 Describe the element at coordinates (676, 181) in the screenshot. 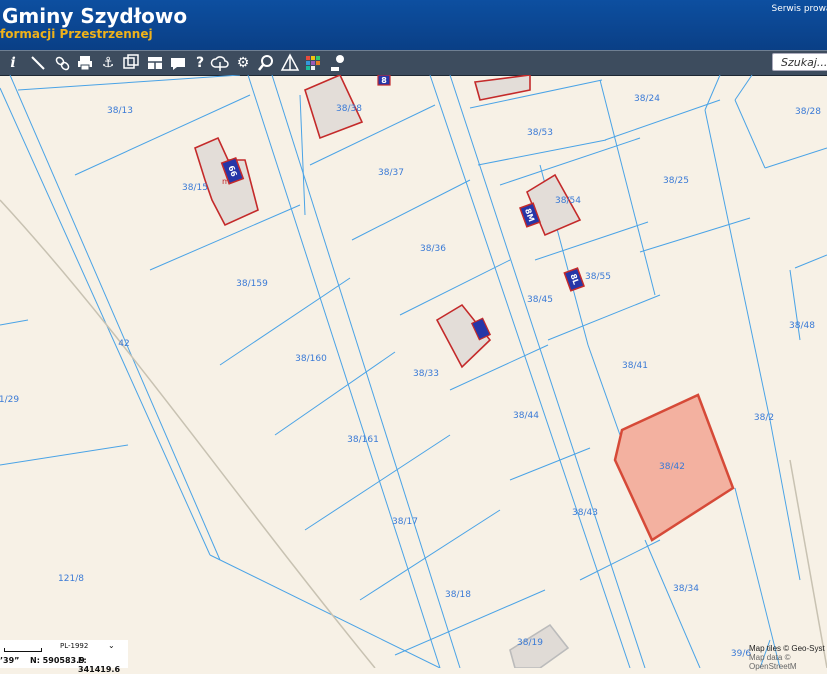

I see `parcel-label: 38/25` at that location.